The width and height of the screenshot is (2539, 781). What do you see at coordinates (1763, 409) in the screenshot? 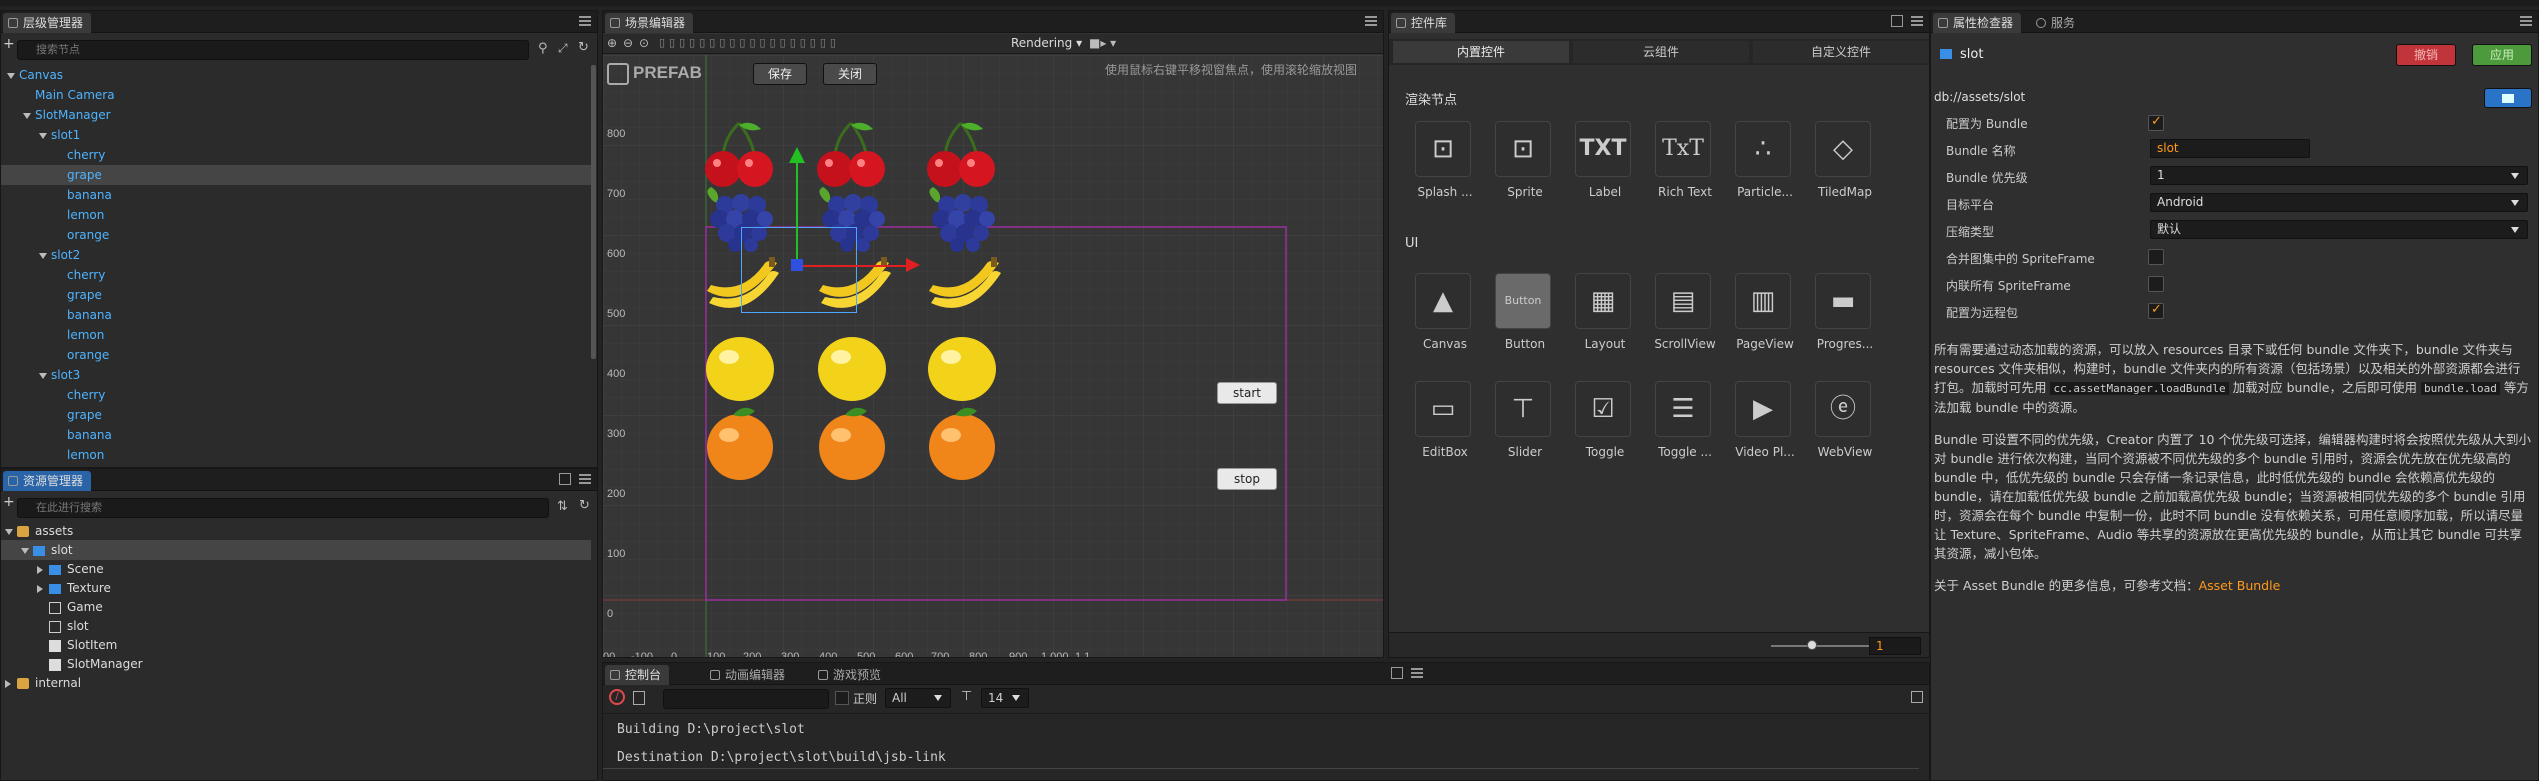
I see `ui2-widget-icon: ▶` at bounding box center [1763, 409].